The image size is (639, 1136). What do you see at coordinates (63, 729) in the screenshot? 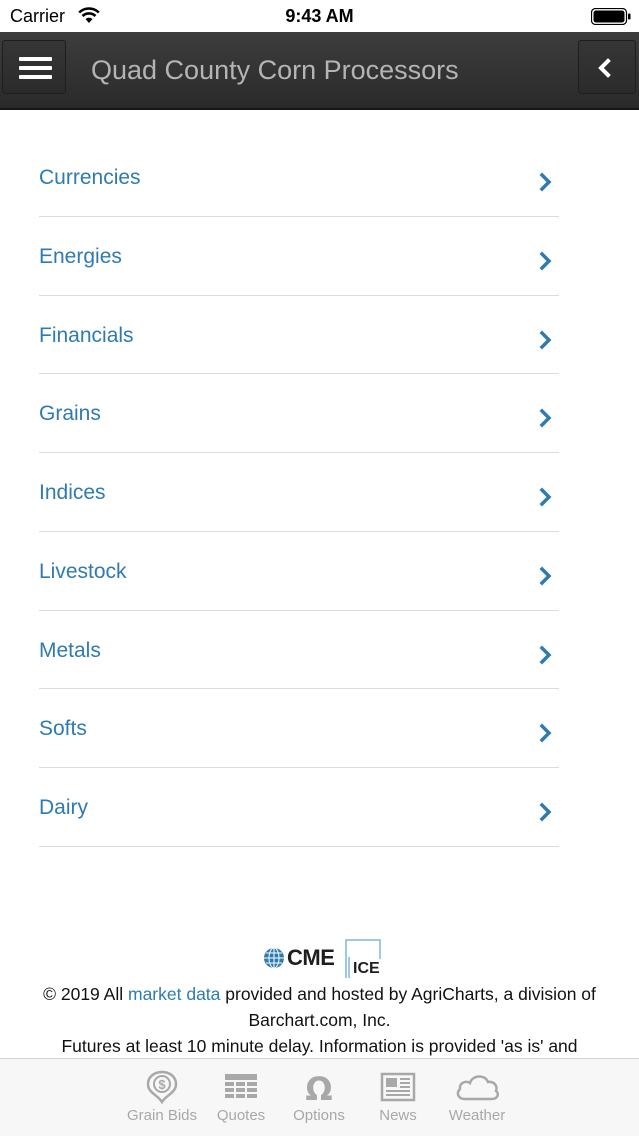
I see `list-item-label: Softs` at bounding box center [63, 729].